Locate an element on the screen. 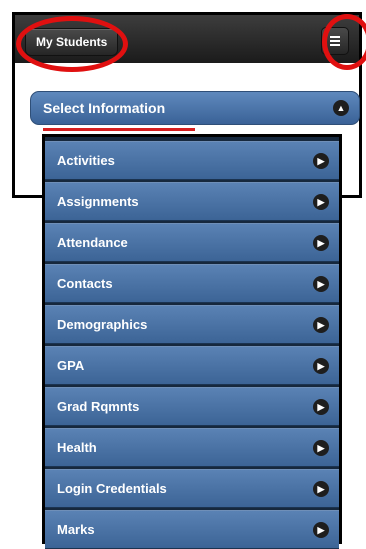 This screenshot has width=366, height=549. menu-item-login-credentials: Login Credentials ▶ is located at coordinates (192, 488).